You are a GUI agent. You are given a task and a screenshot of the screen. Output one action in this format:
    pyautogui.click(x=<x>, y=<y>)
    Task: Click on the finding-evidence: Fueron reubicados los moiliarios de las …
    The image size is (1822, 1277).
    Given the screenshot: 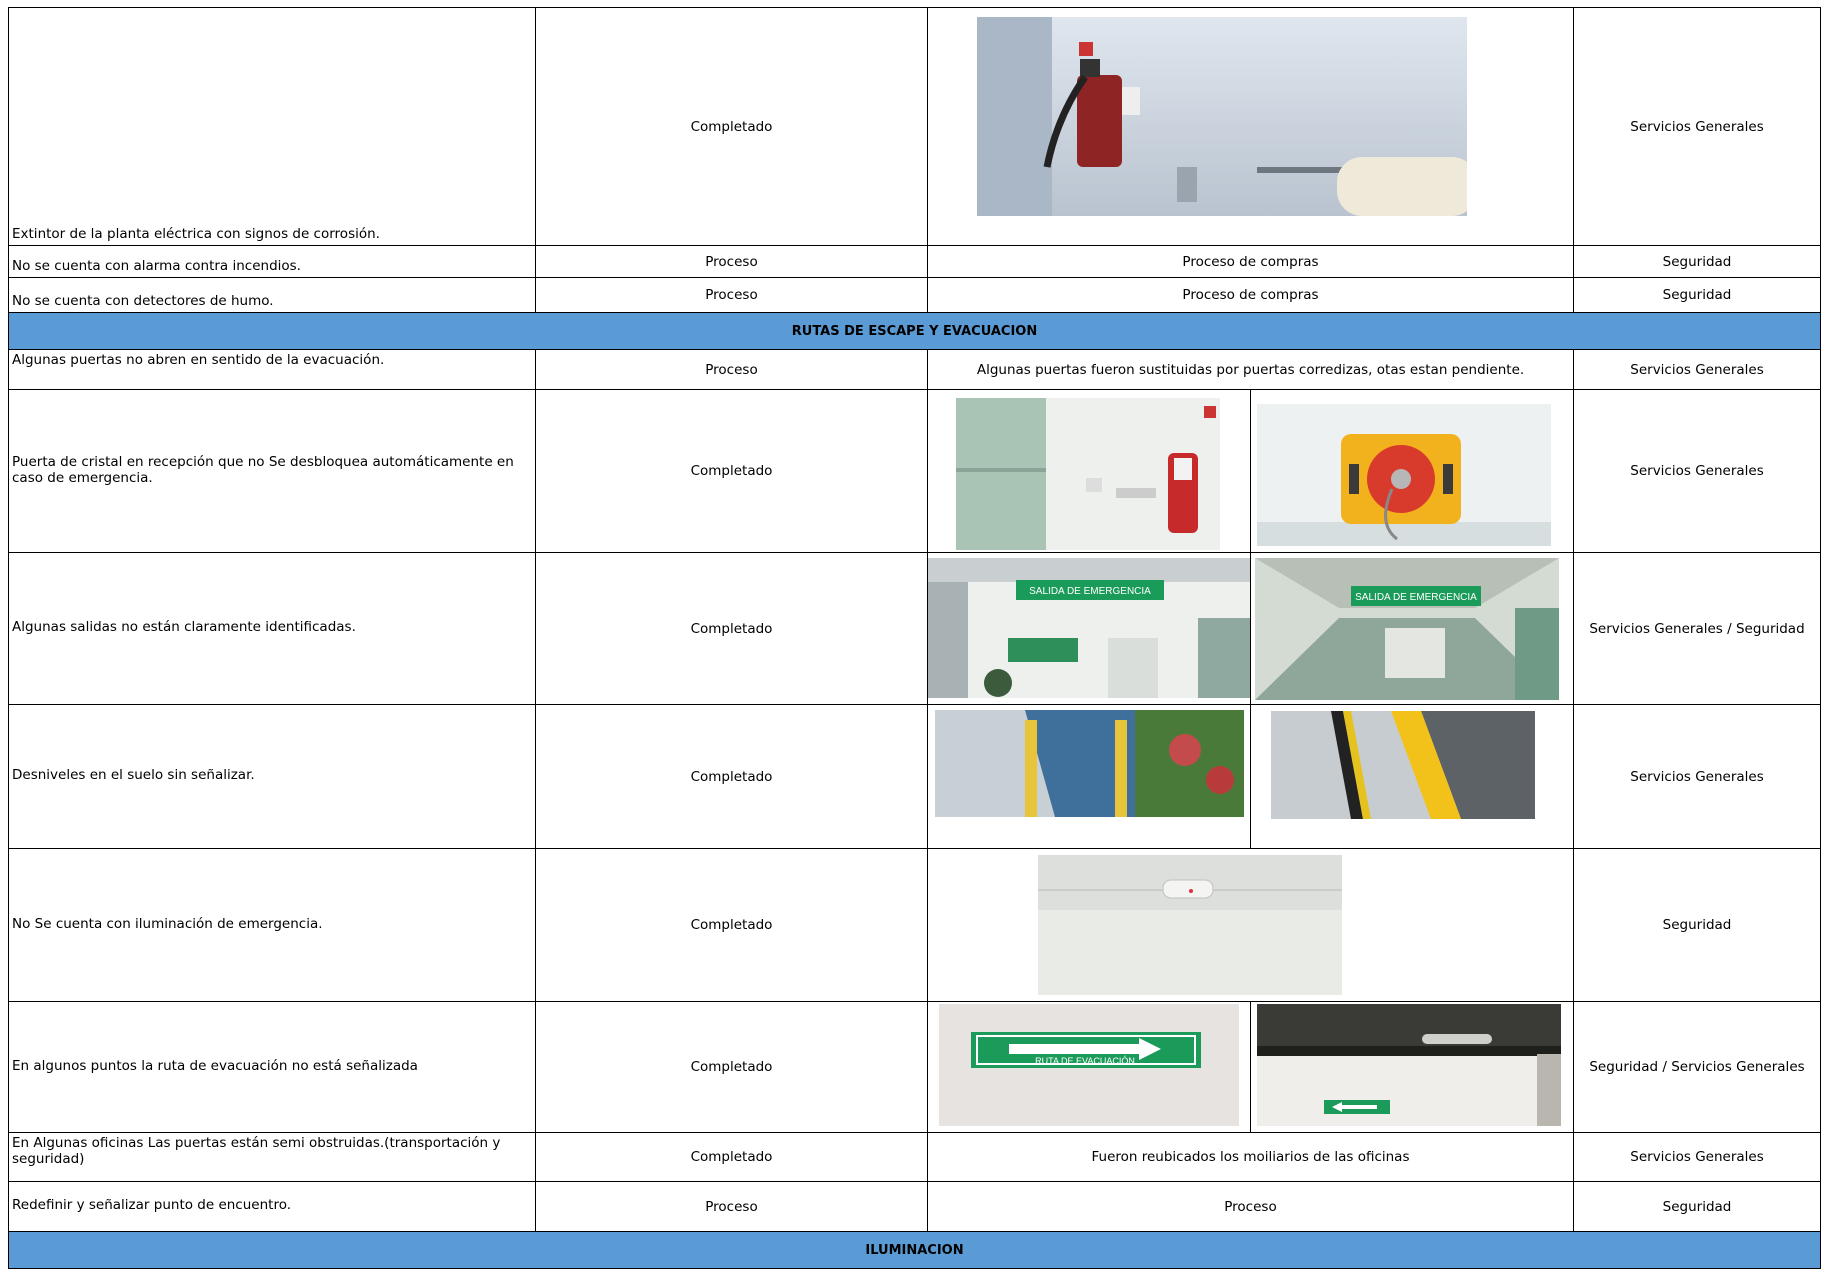 What is the action you would take?
    pyautogui.click(x=1250, y=1157)
    